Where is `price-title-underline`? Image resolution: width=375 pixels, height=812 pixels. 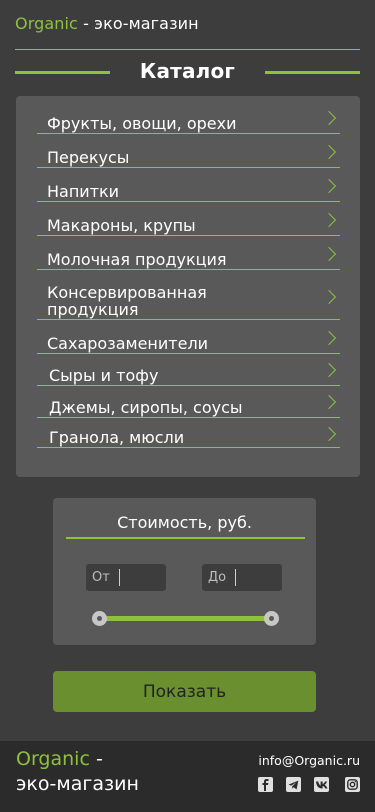
price-title-underline is located at coordinates (185, 538).